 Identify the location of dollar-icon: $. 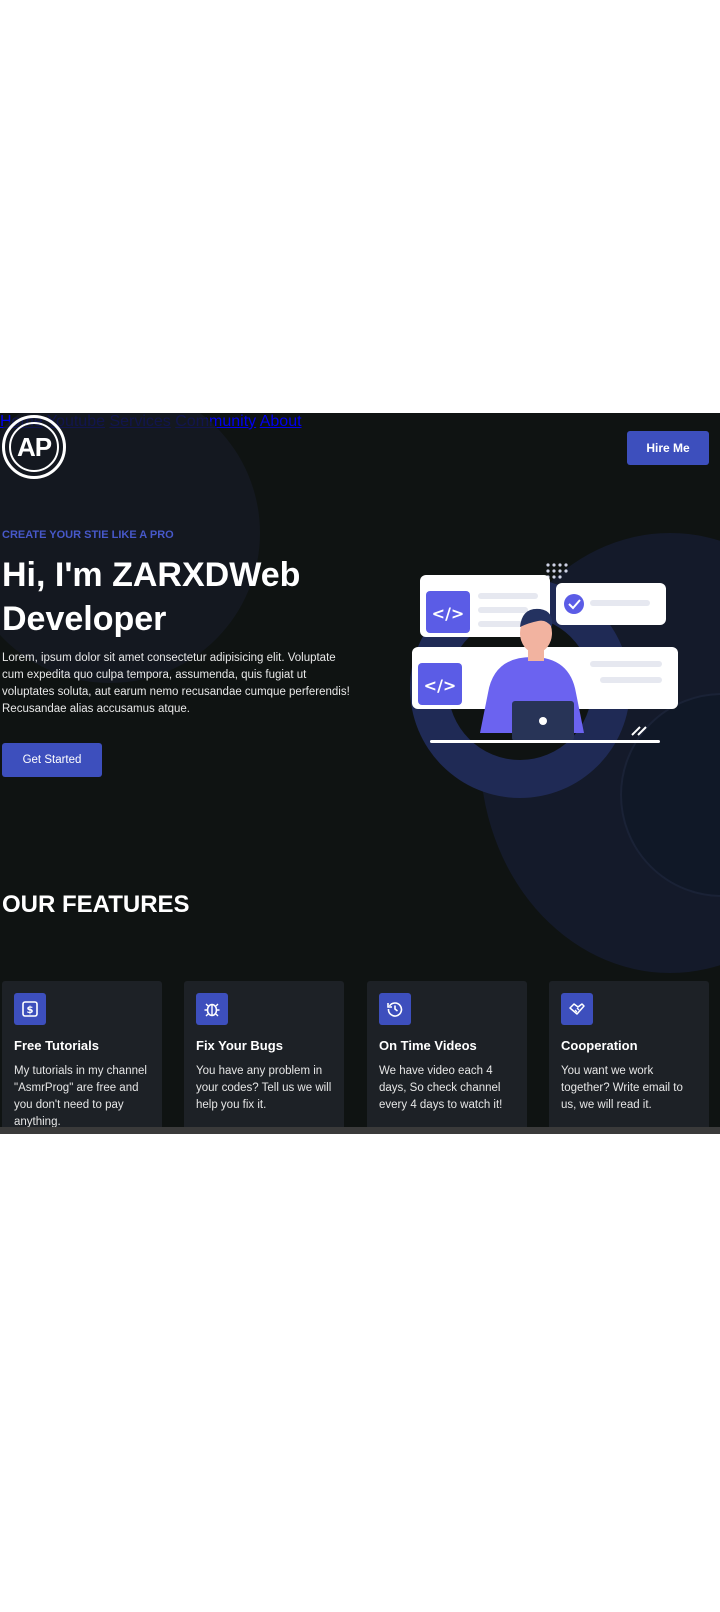
(30, 1009).